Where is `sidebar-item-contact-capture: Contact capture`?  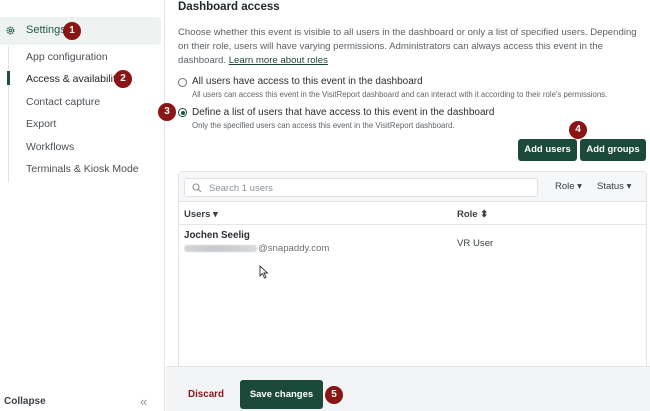 sidebar-item-contact-capture: Contact capture is located at coordinates (63, 102).